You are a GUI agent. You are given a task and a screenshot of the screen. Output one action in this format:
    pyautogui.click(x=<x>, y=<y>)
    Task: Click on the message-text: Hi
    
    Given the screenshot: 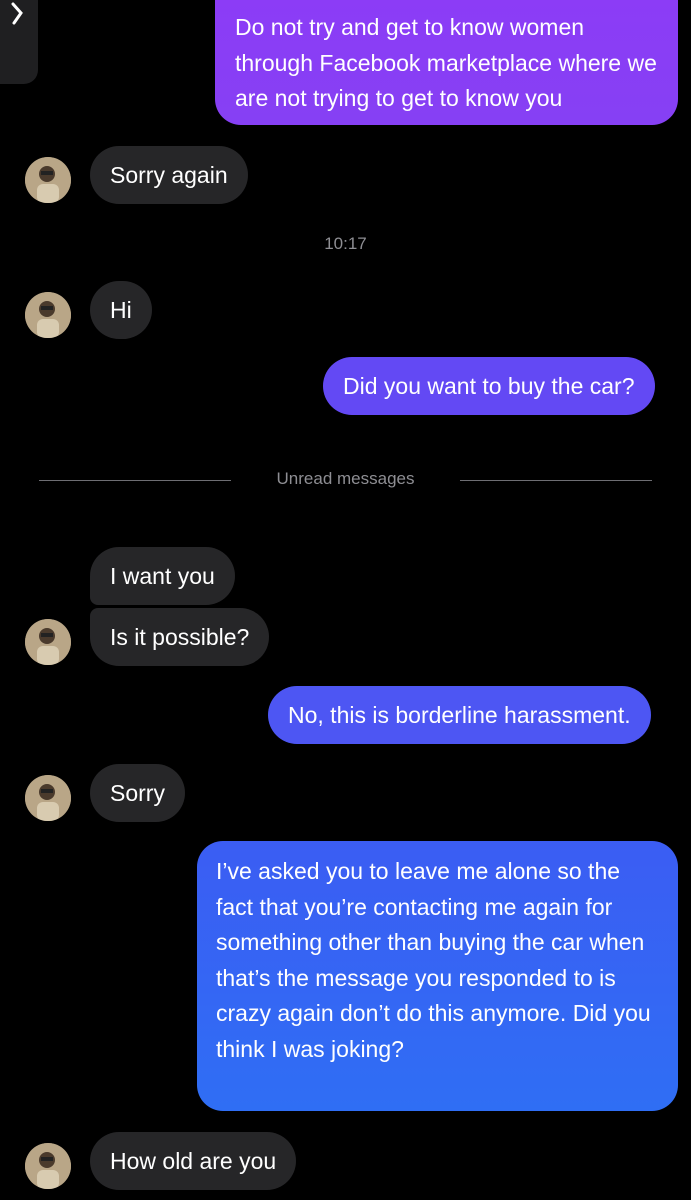 What is the action you would take?
    pyautogui.click(x=121, y=310)
    